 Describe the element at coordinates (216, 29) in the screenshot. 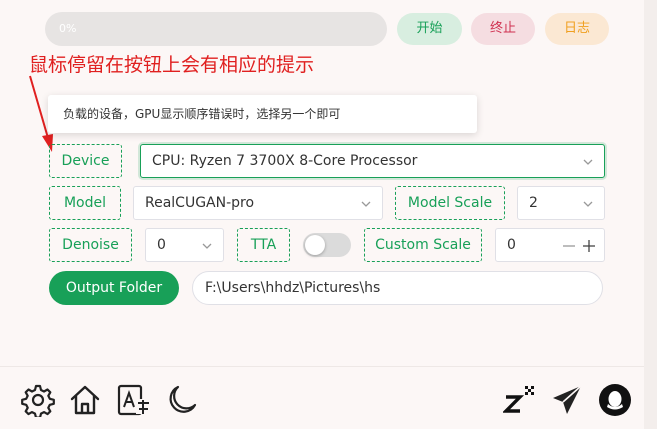

I see `progress-bar: 0%` at that location.